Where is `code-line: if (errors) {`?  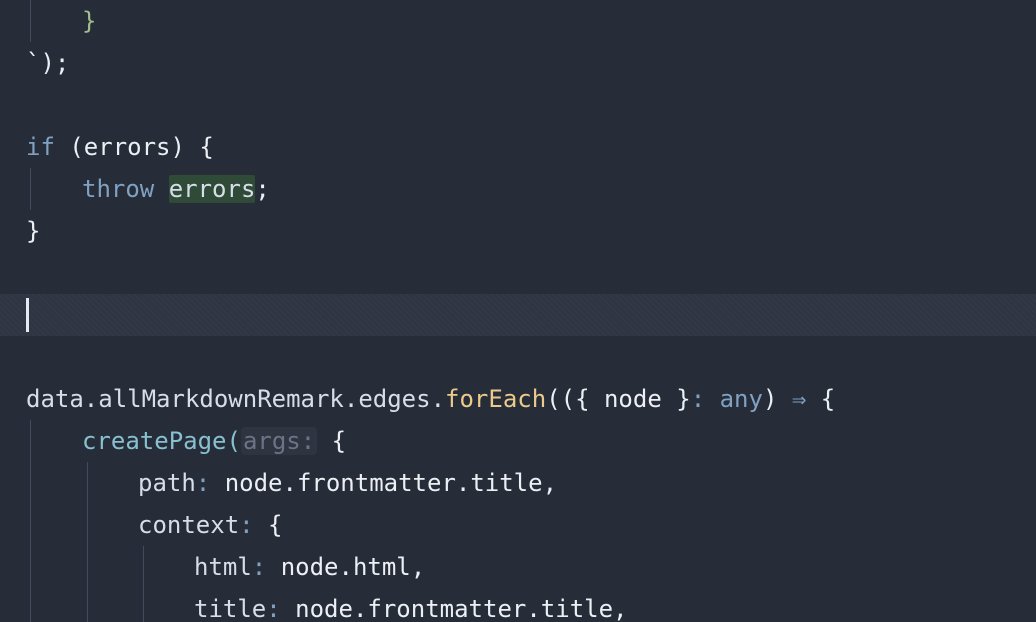
code-line: if (errors) { is located at coordinates (518, 147).